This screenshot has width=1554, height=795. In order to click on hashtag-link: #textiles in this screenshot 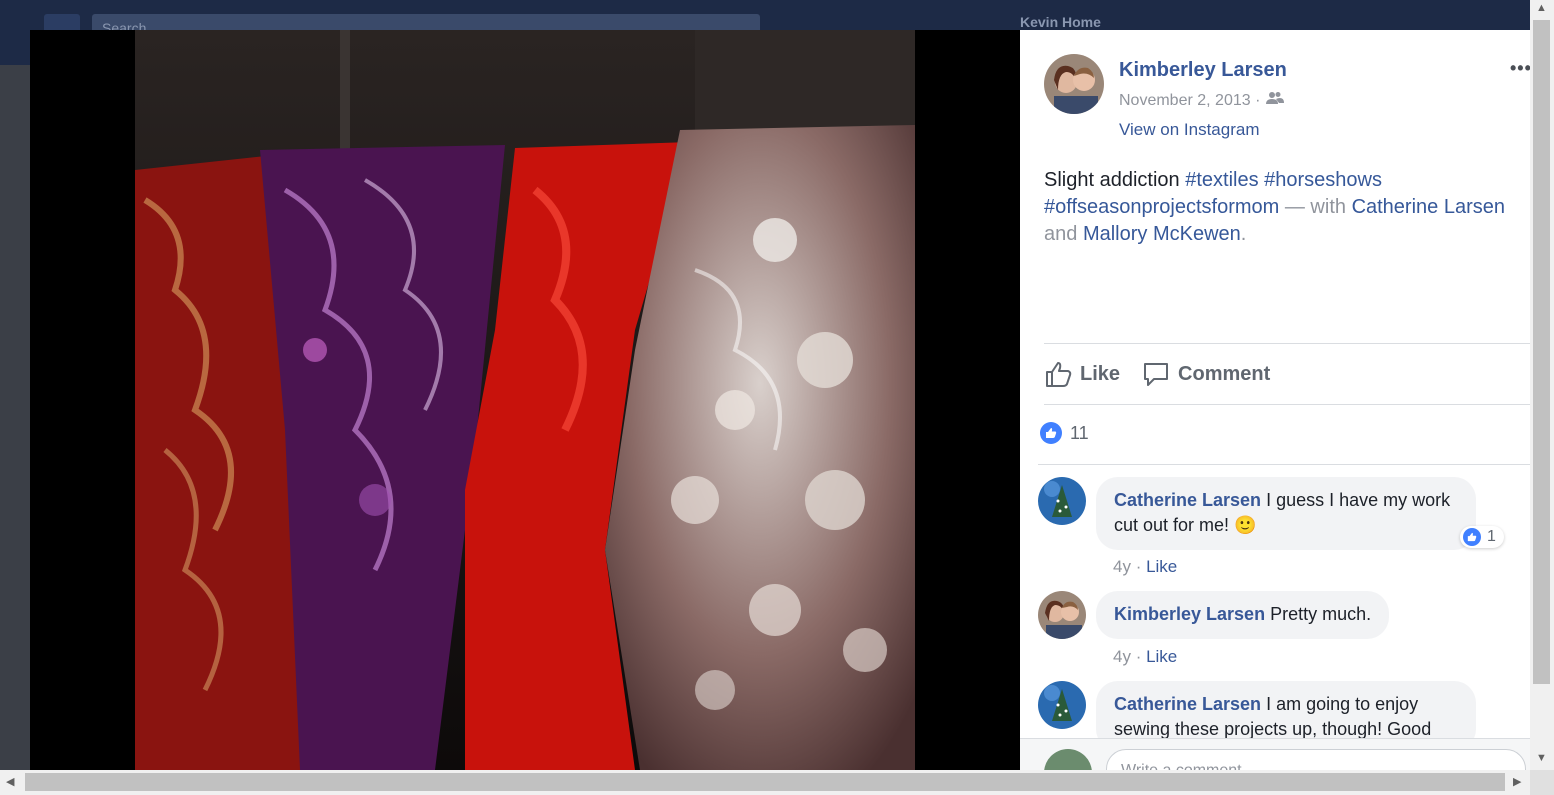, I will do `click(1221, 180)`.